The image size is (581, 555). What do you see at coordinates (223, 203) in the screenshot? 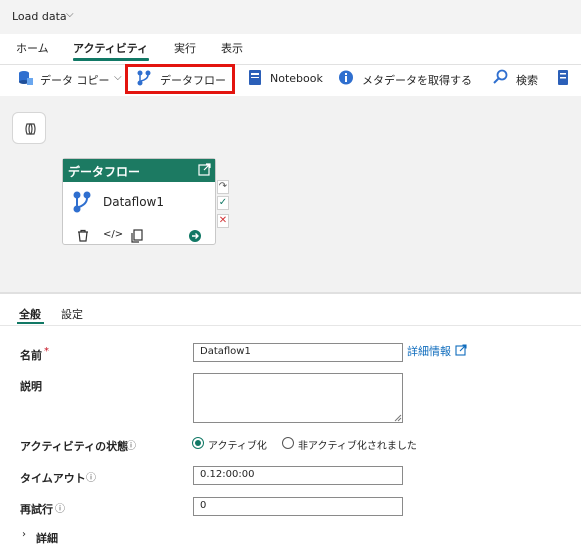
I see `success-connector-icon: ✓` at bounding box center [223, 203].